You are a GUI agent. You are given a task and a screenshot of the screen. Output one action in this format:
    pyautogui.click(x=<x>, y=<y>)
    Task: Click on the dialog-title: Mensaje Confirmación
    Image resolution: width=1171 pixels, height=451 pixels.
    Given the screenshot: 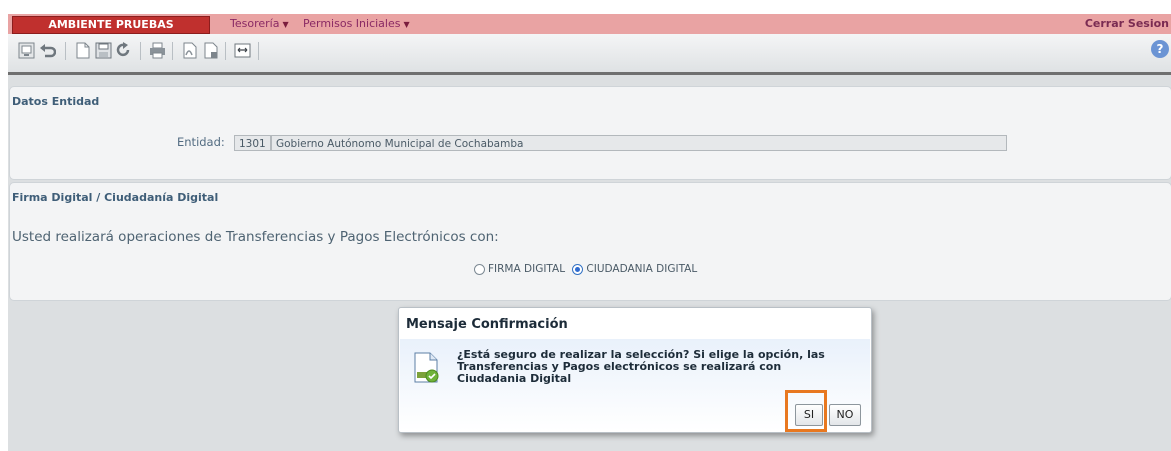 What is the action you would take?
    pyautogui.click(x=487, y=324)
    